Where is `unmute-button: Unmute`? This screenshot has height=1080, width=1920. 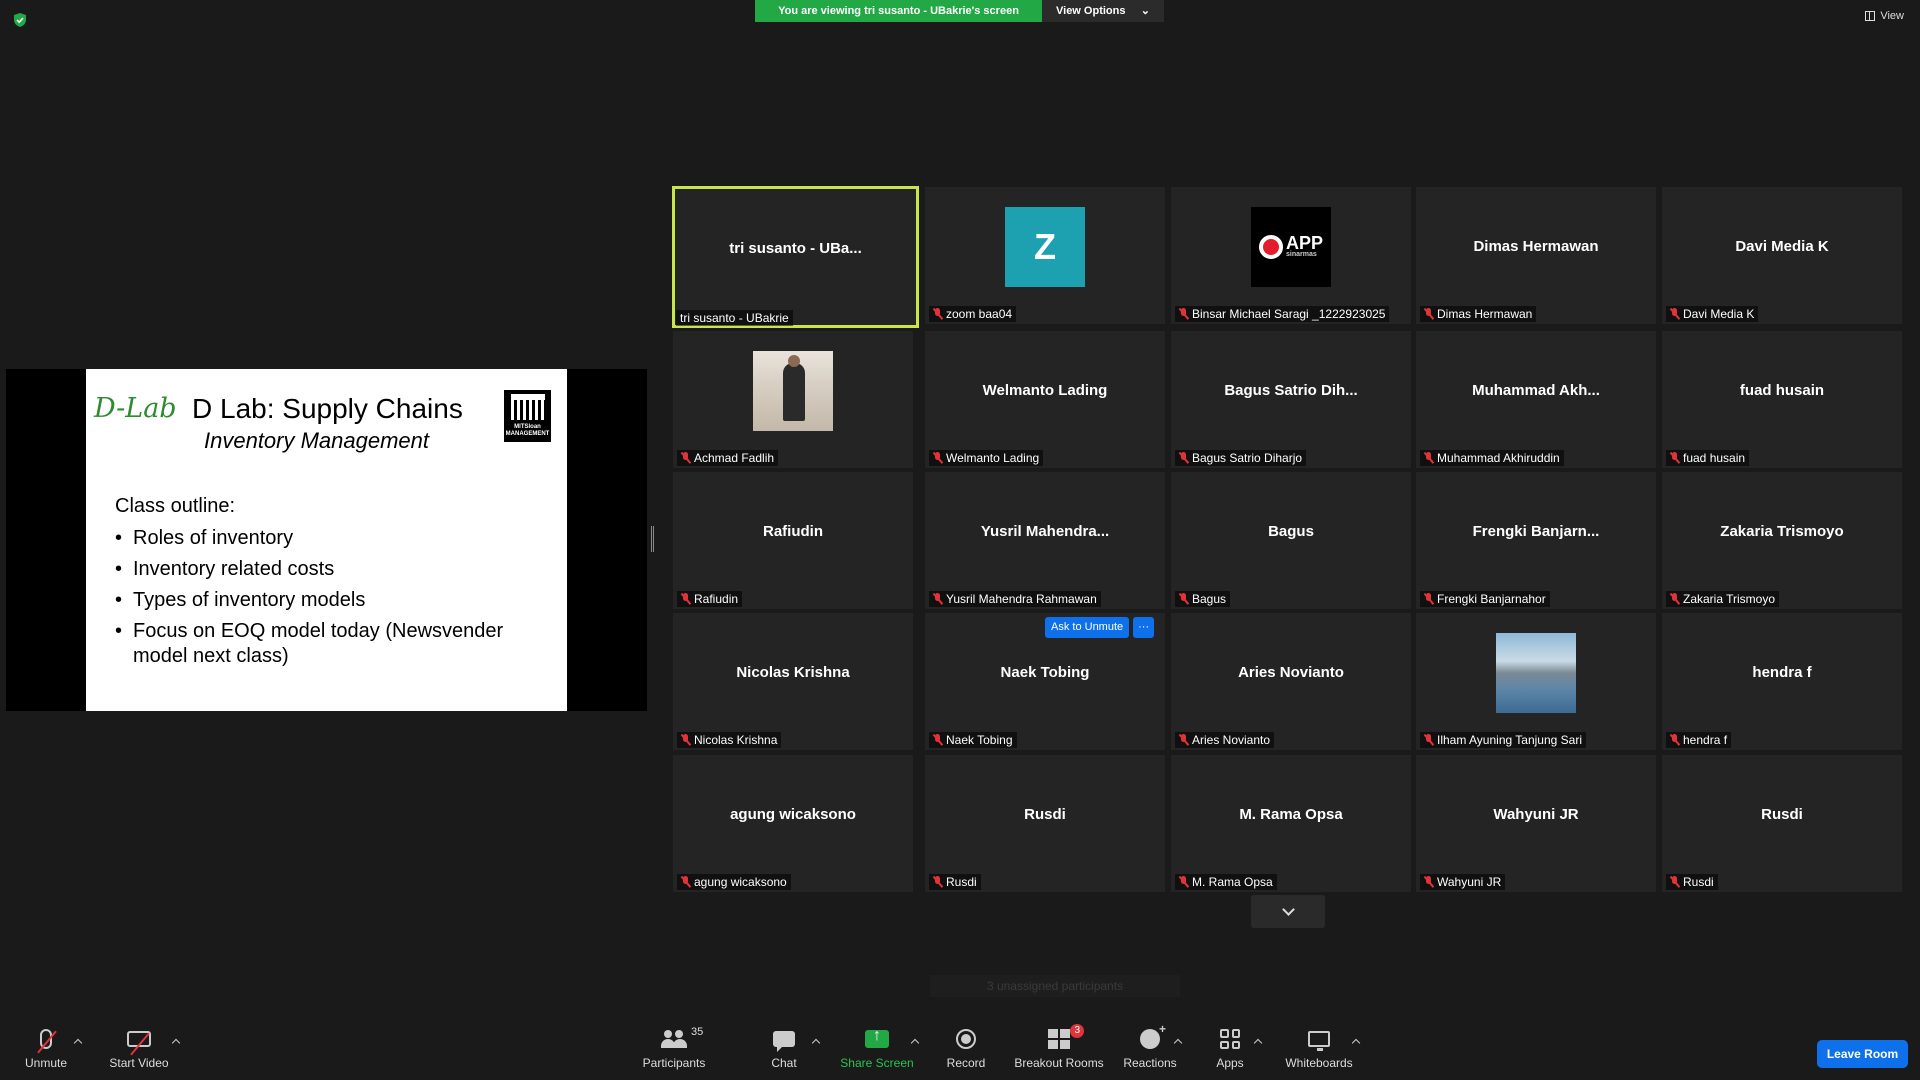 unmute-button: Unmute is located at coordinates (46, 1048).